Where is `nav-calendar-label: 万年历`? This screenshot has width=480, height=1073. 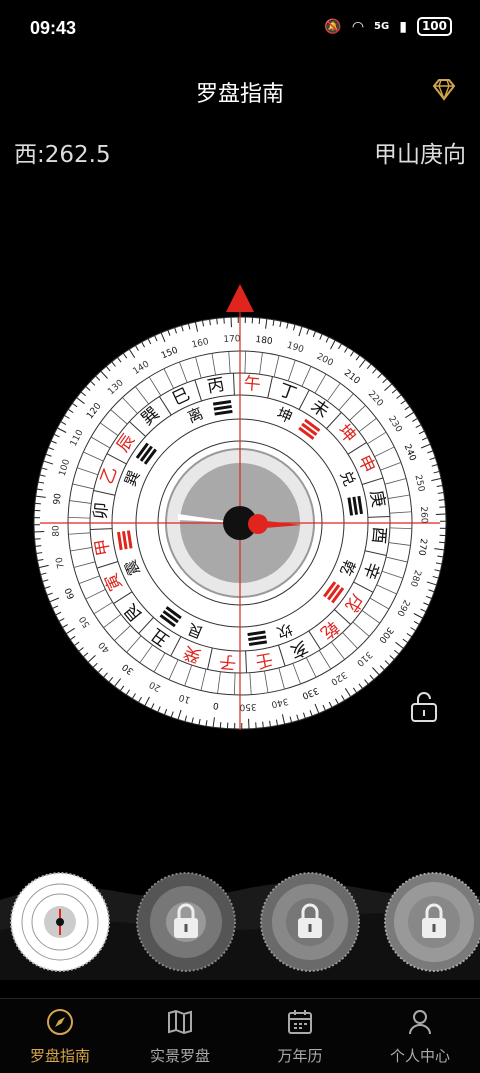 nav-calendar-label: 万年历 is located at coordinates (300, 1056).